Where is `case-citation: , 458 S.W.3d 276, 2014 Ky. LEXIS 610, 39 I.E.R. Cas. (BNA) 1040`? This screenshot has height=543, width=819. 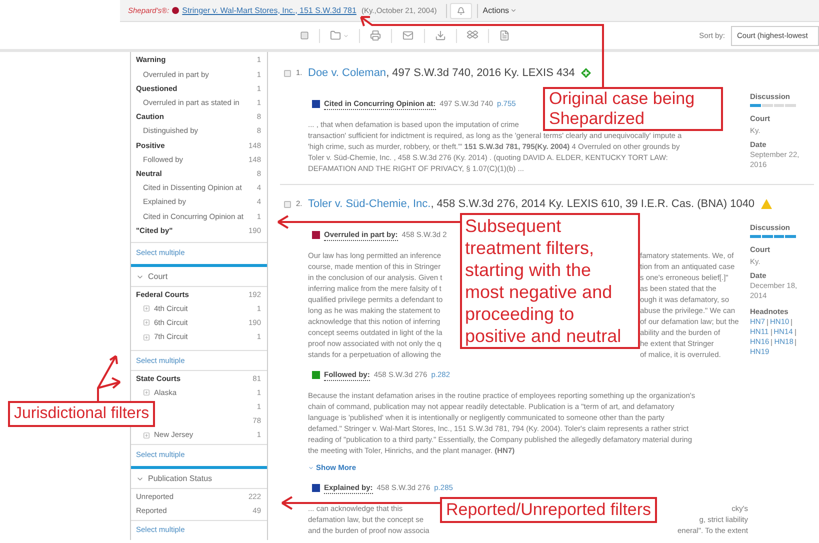
case-citation: , 458 S.W.3d 276, 2014 Ky. LEXIS 610, 39 I.E.R. Cas. (BNA) 1040 is located at coordinates (592, 204).